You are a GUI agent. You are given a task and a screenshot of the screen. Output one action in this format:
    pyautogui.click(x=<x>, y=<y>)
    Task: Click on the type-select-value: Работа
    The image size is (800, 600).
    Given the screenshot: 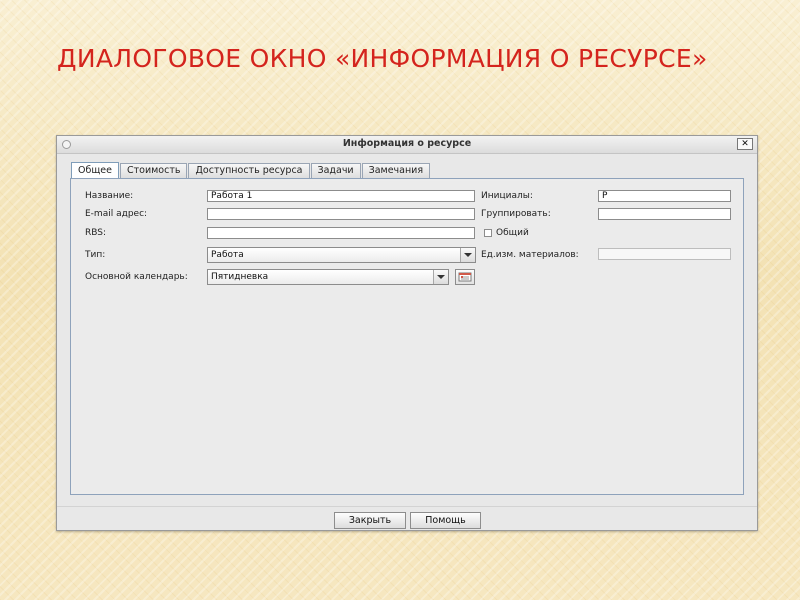 What is the action you would take?
    pyautogui.click(x=227, y=255)
    